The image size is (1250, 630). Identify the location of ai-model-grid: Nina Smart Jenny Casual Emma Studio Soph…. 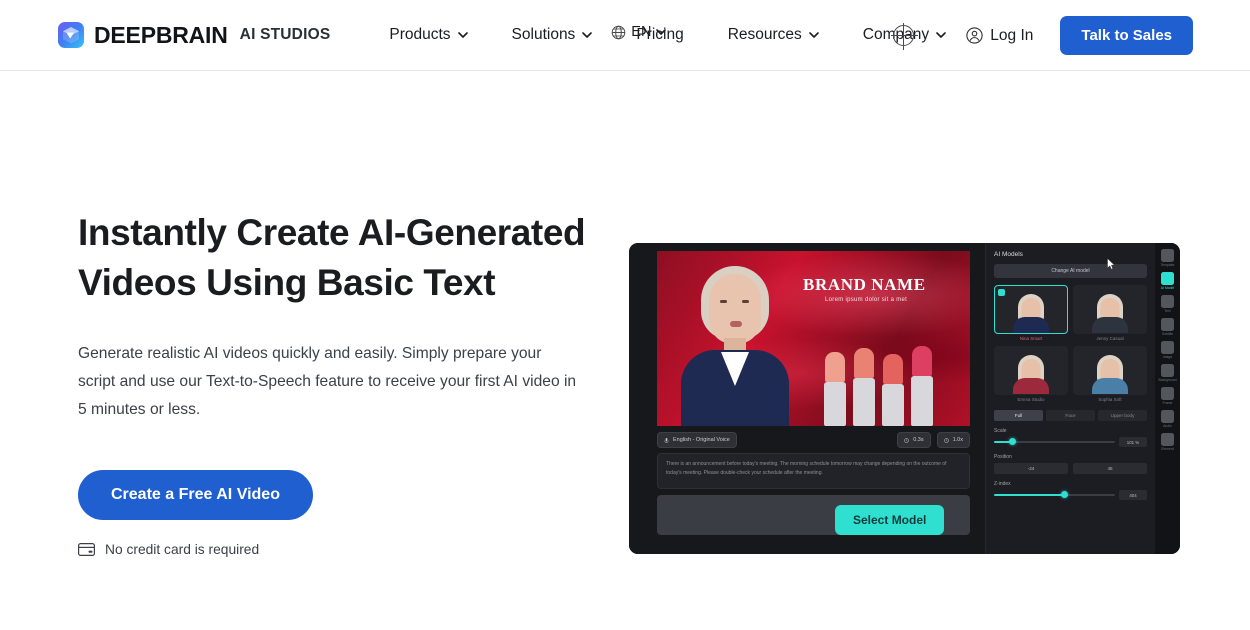
(1070, 343).